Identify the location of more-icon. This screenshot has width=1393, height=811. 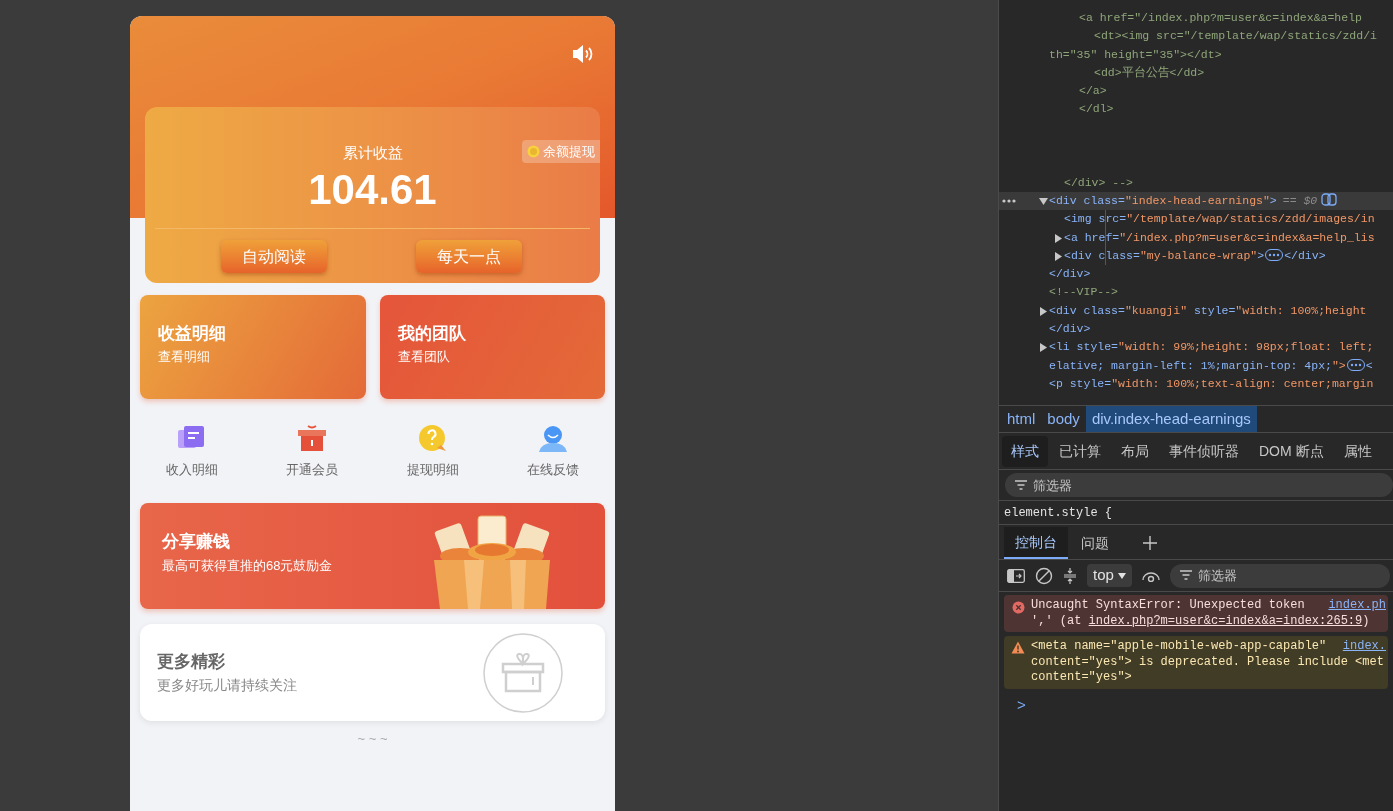
(1009, 200).